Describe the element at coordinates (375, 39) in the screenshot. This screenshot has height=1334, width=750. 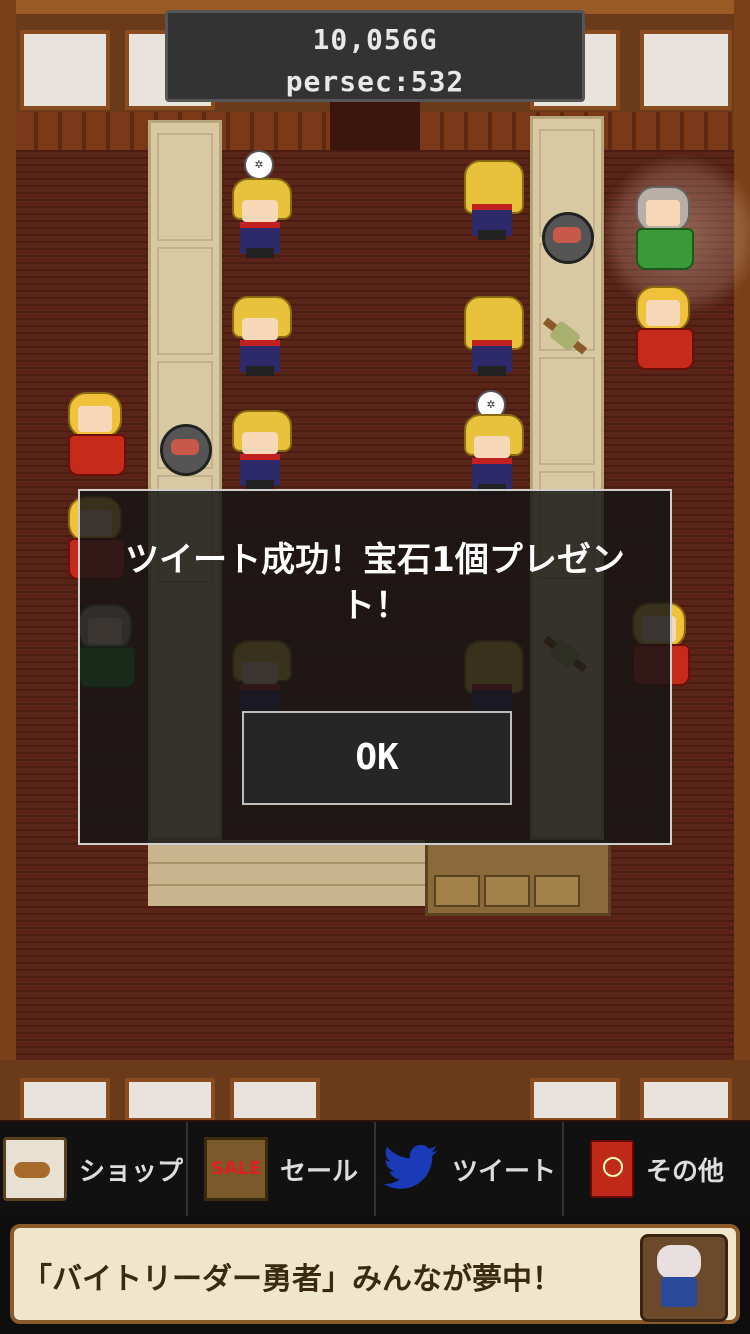
I see `gold-counter: 10,056G` at that location.